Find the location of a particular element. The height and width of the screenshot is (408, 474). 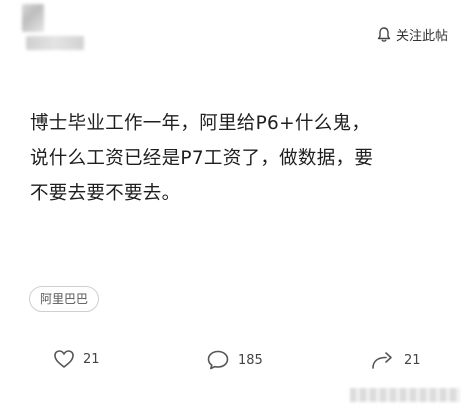

like-count: 21 is located at coordinates (91, 359).